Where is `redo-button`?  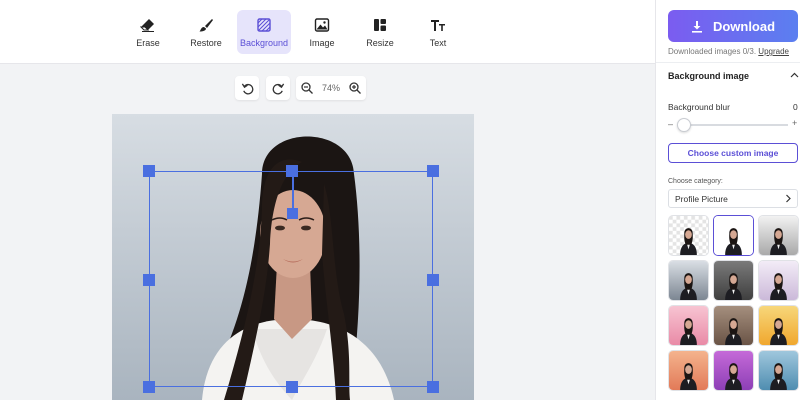
redo-button is located at coordinates (278, 88).